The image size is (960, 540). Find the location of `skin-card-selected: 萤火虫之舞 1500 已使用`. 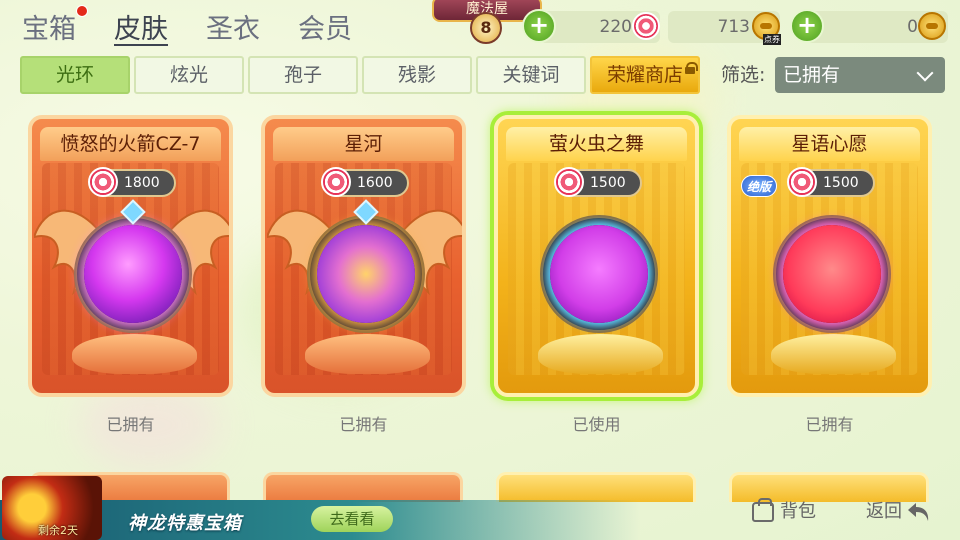

skin-card-selected: 萤火虫之舞 1500 已使用 is located at coordinates (596, 274).